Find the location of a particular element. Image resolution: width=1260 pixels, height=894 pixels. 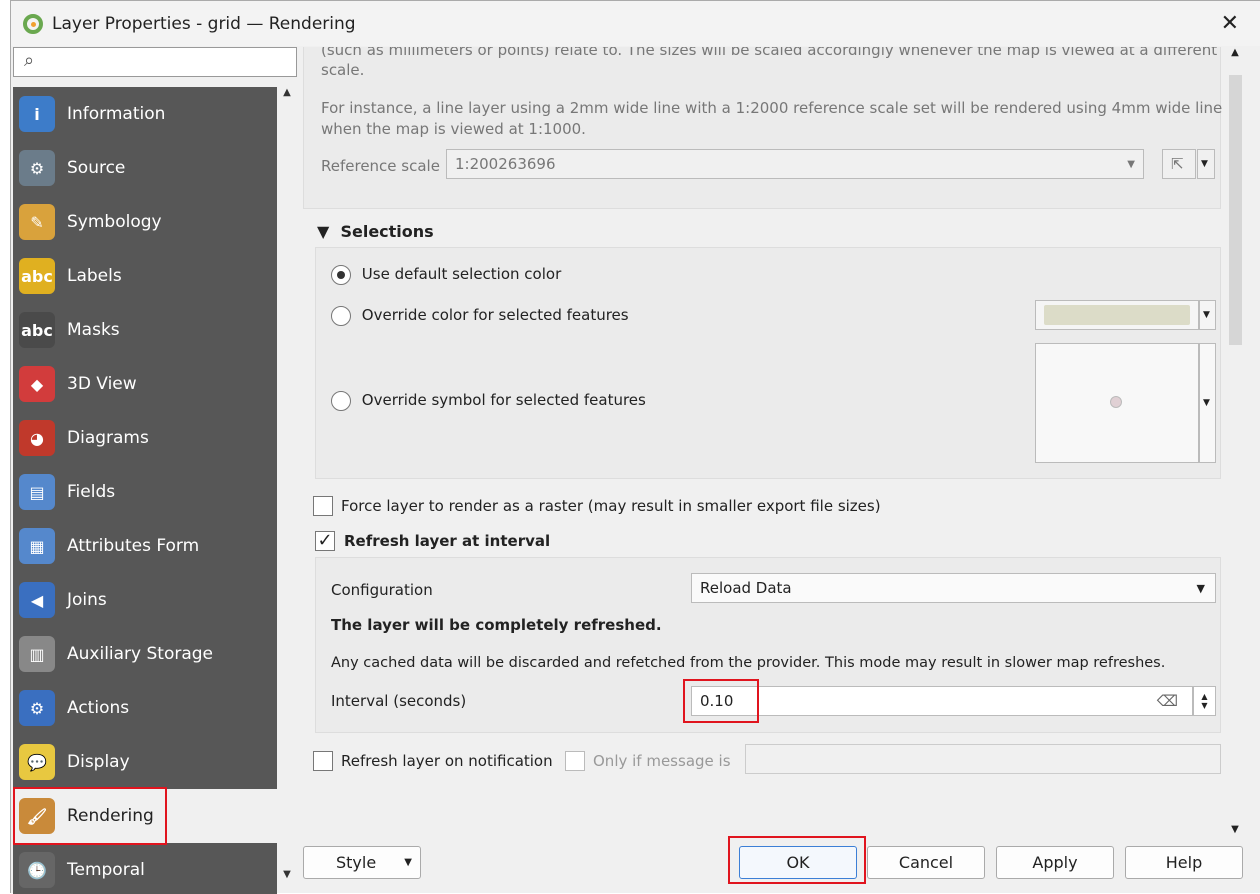

search-input: ⌕ is located at coordinates (155, 62).